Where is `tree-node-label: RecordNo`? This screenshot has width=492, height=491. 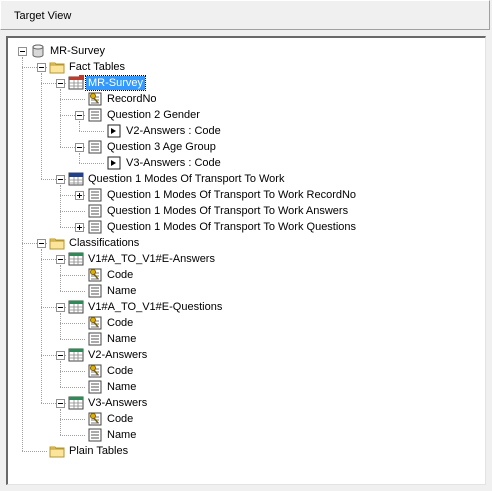
tree-node-label: RecordNo is located at coordinates (132, 99).